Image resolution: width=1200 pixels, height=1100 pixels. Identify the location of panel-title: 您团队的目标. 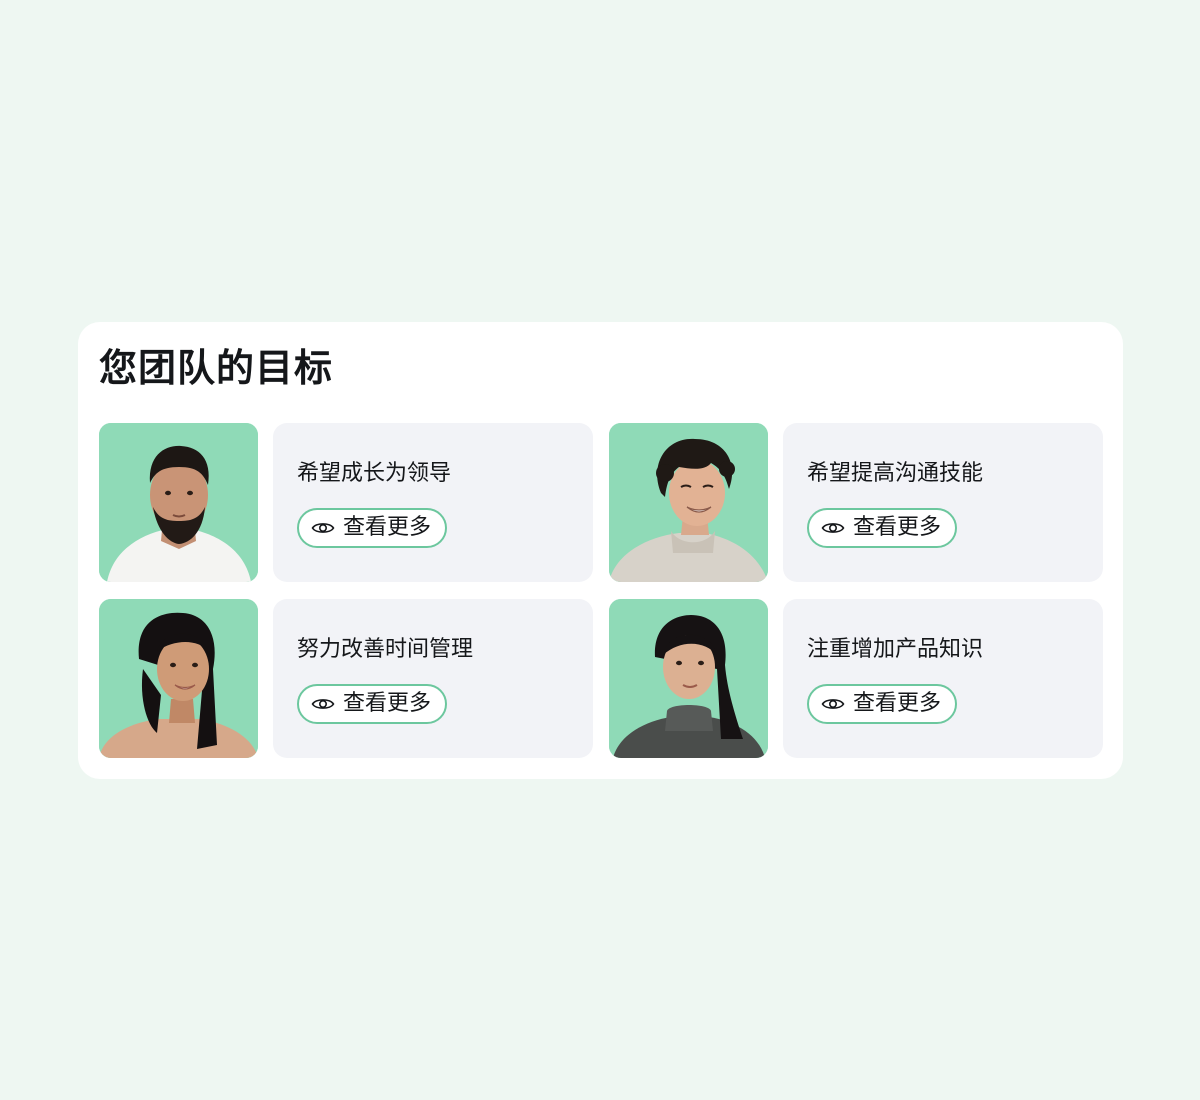
(216, 368).